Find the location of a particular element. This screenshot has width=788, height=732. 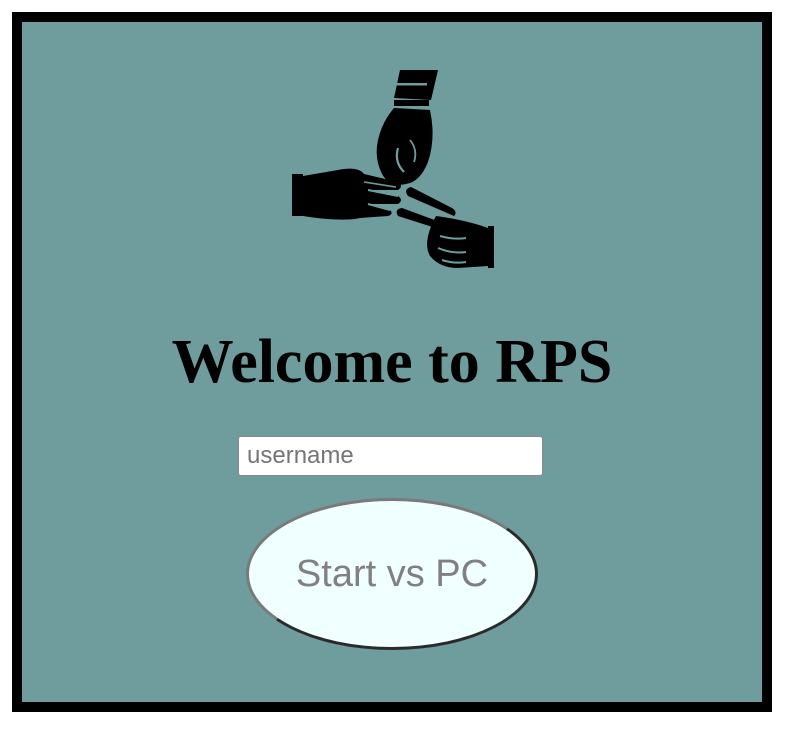

rock-paper-scissors-hands-icon is located at coordinates (393, 169).